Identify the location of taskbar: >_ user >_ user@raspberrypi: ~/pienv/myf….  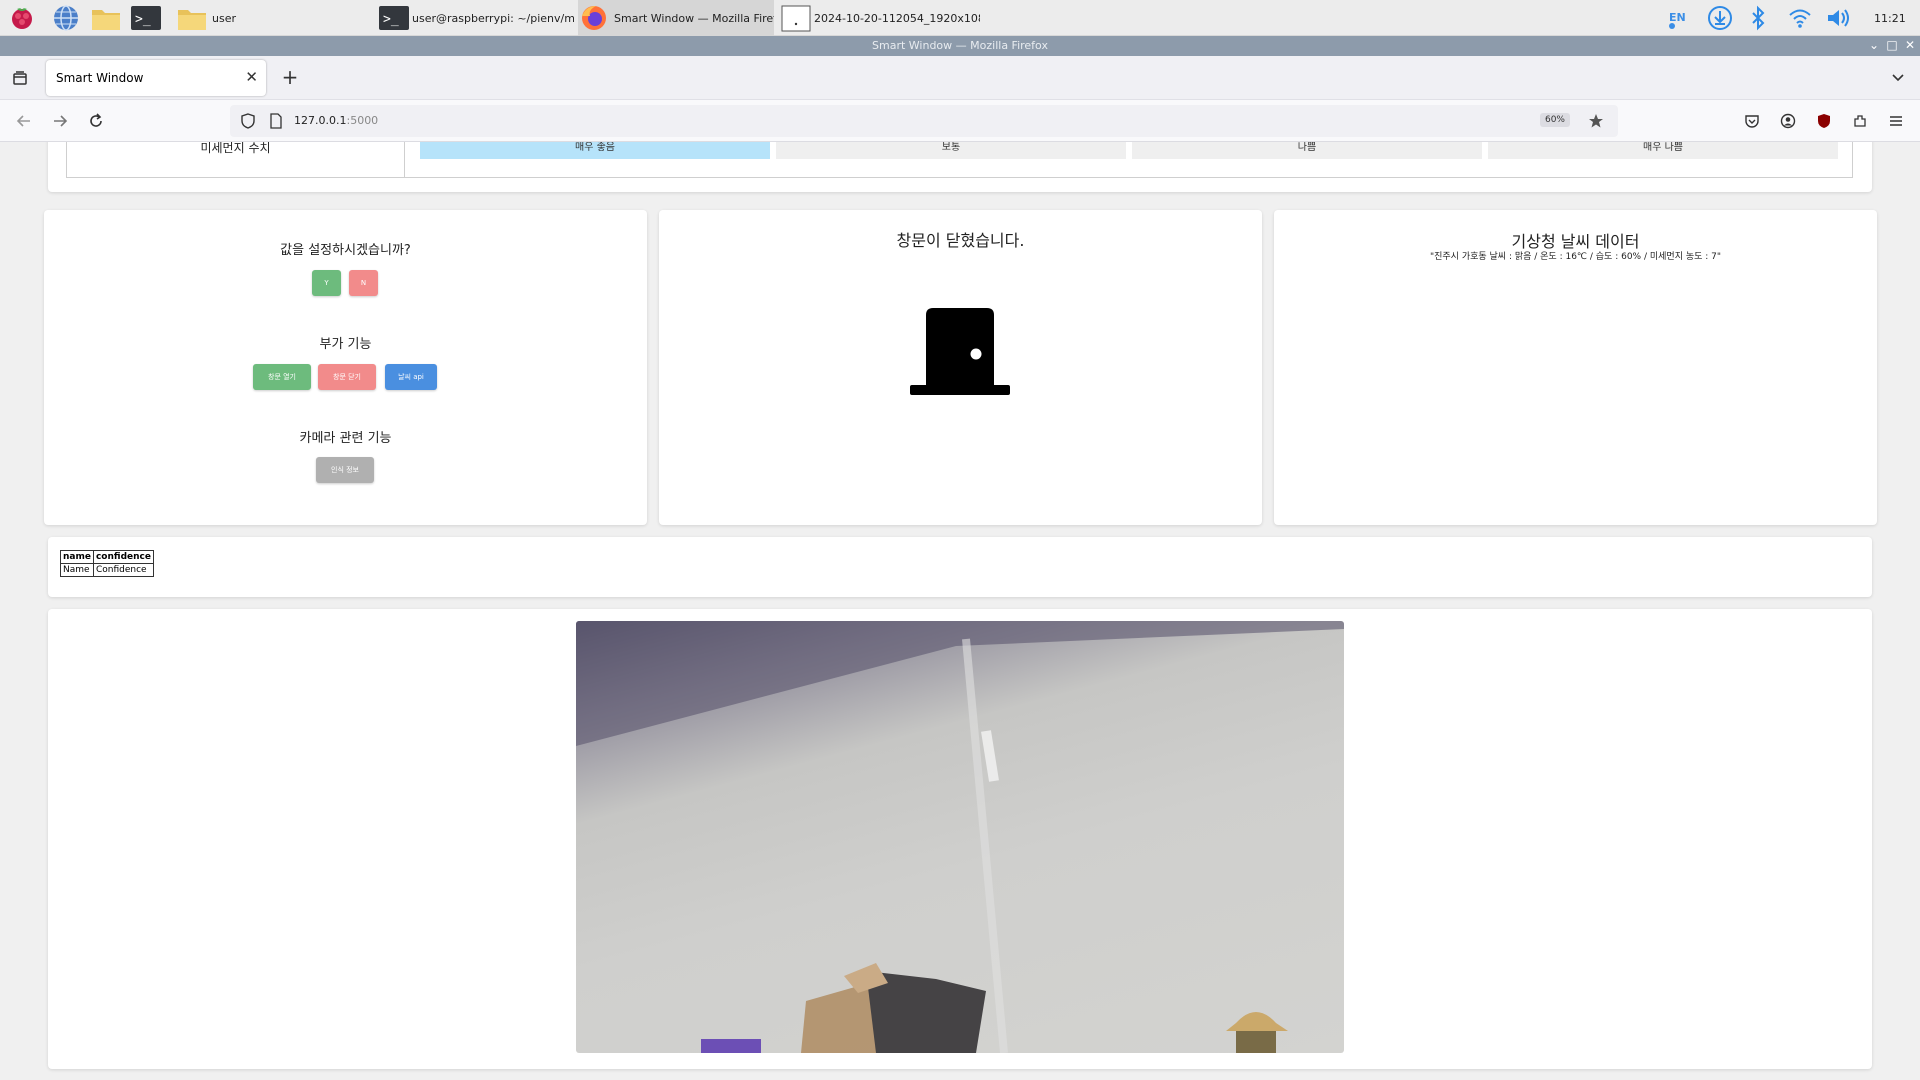
(960, 18).